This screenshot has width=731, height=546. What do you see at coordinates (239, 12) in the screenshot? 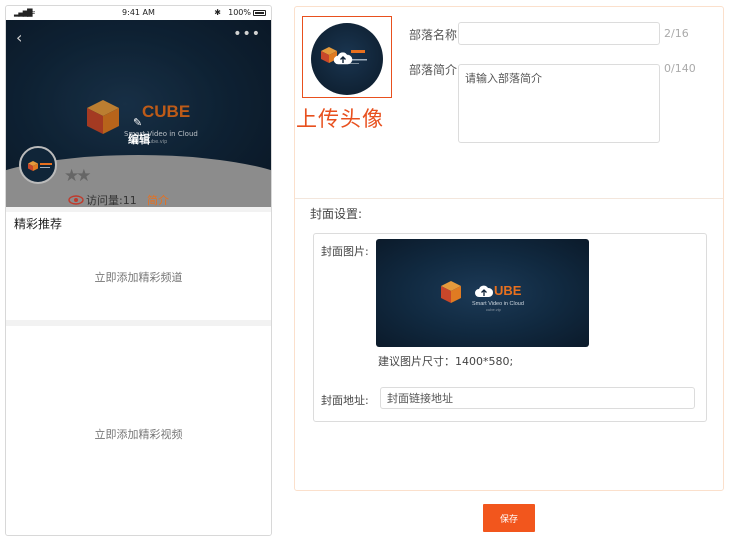
I see `battery-percent: 100%` at bounding box center [239, 12].